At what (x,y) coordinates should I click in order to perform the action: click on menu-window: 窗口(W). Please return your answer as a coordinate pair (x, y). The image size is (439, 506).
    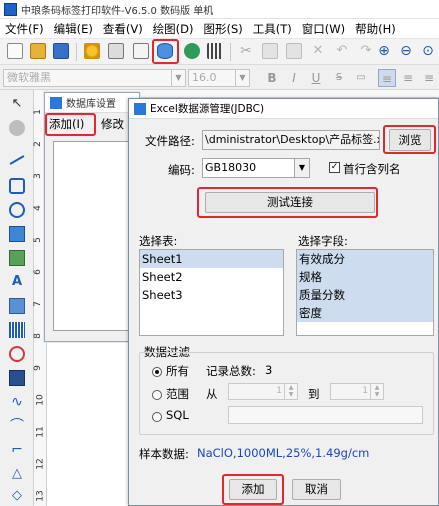
    Looking at the image, I should click on (323, 29).